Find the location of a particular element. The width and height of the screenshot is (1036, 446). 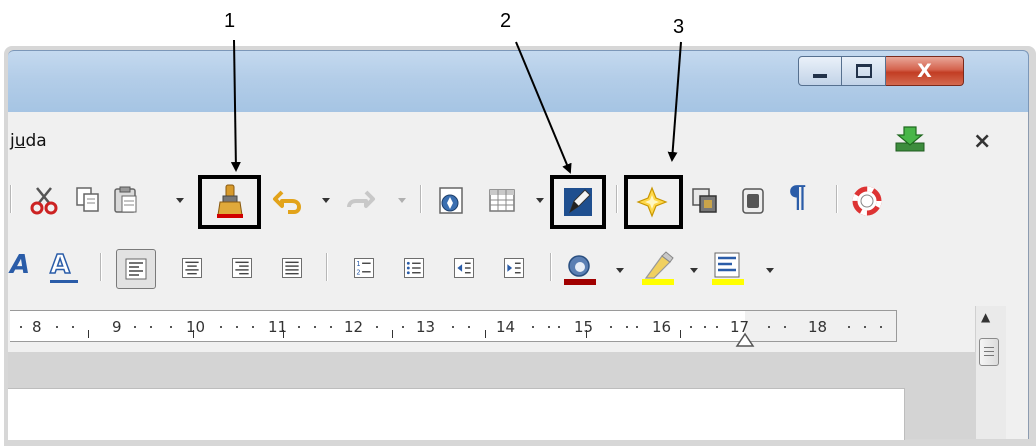

highlighting-dropdown is located at coordinates (694, 270).